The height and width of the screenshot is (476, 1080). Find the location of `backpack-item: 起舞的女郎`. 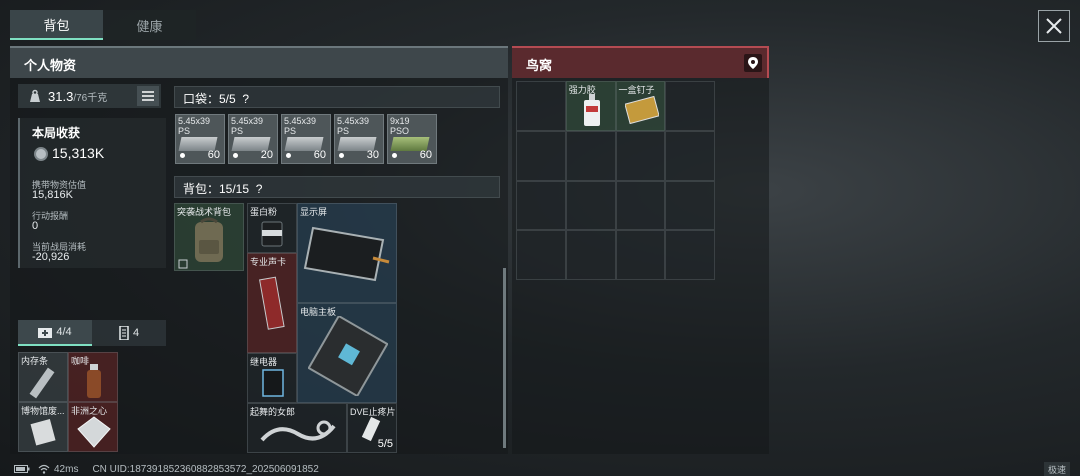

backpack-item: 起舞的女郎 is located at coordinates (297, 428).